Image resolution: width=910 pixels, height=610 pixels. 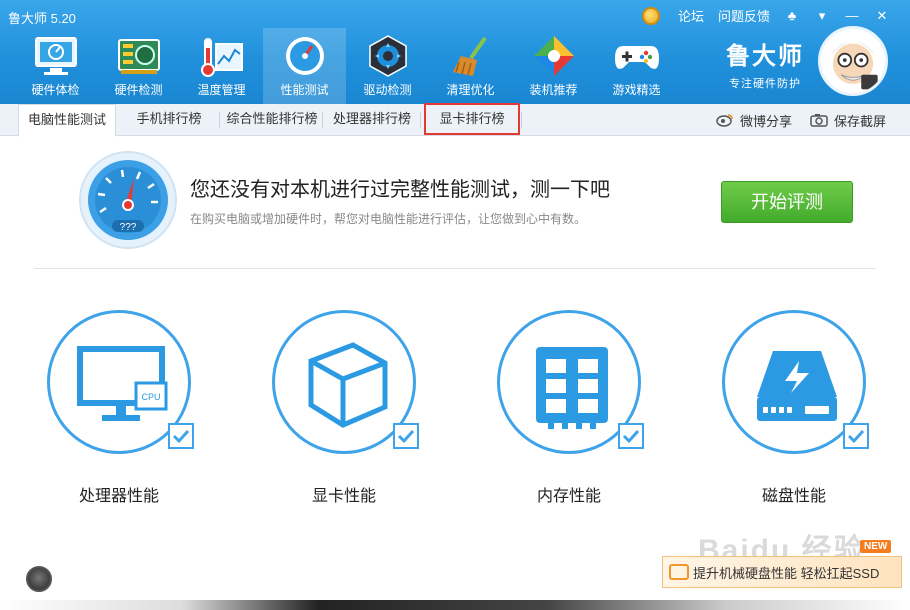 I want to click on perf-cpu-circle: CPU, so click(x=120, y=382).